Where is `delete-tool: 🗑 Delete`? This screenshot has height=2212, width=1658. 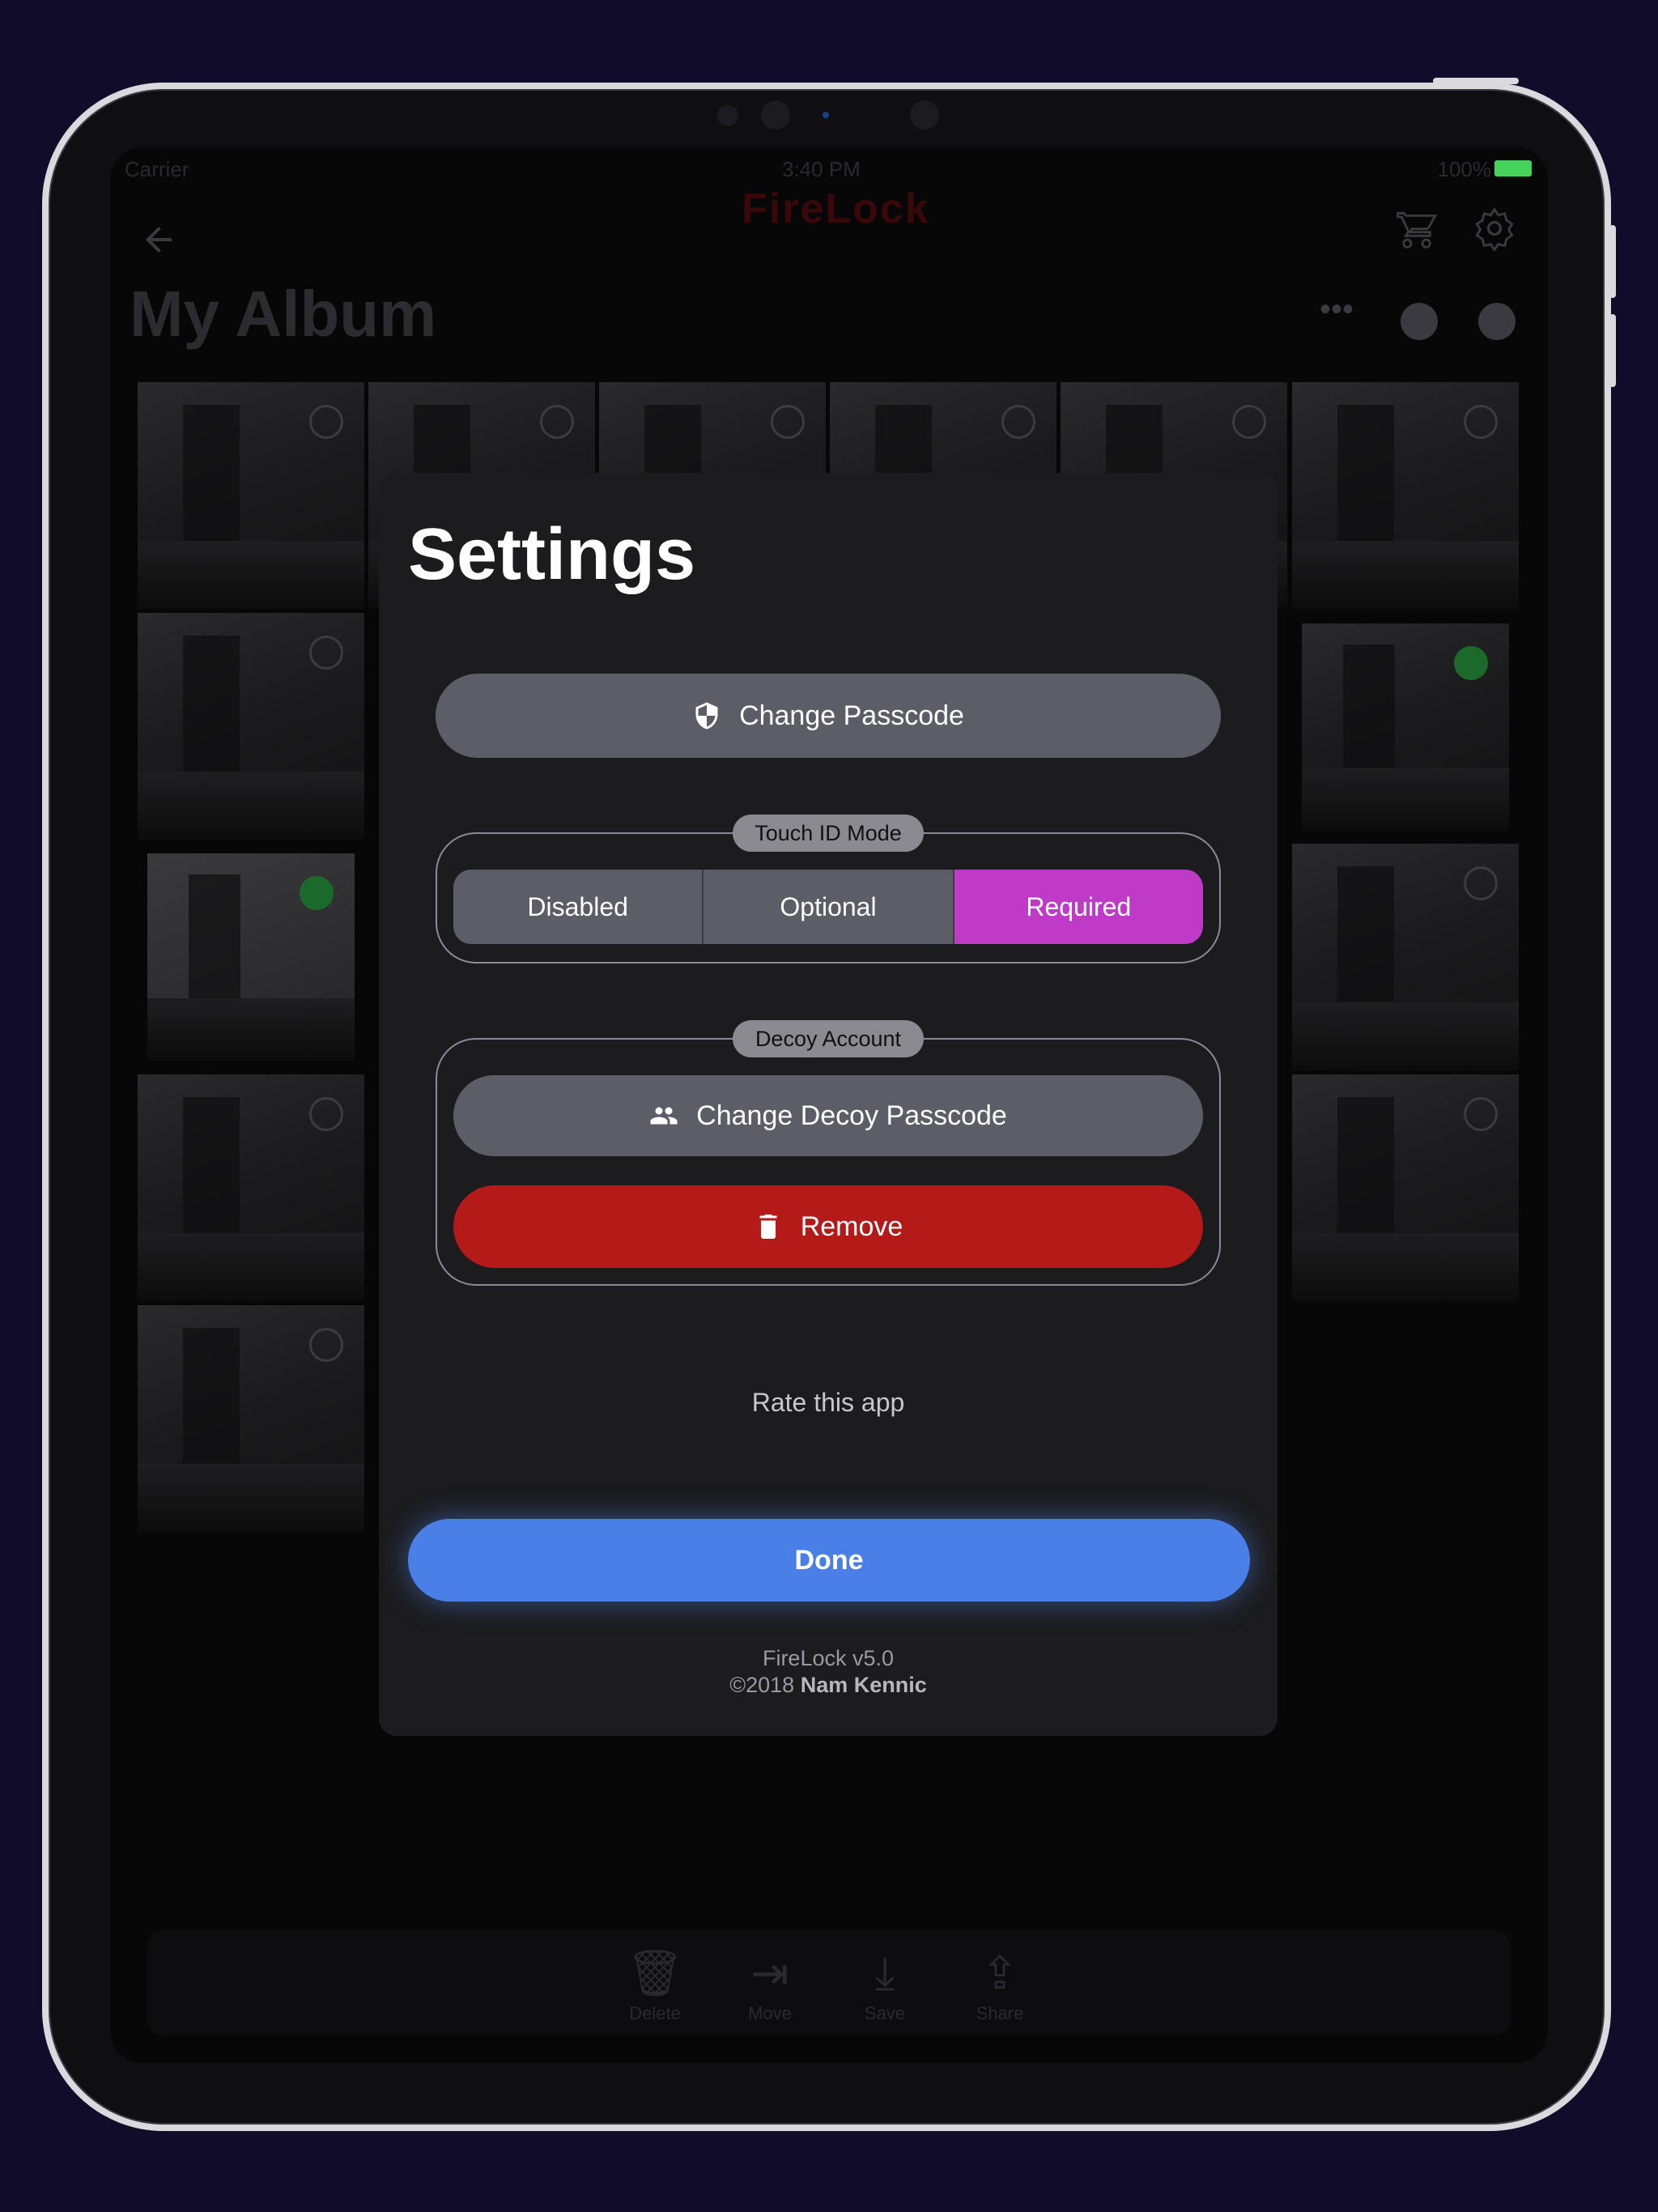
delete-tool: 🗑 Delete is located at coordinates (655, 1985).